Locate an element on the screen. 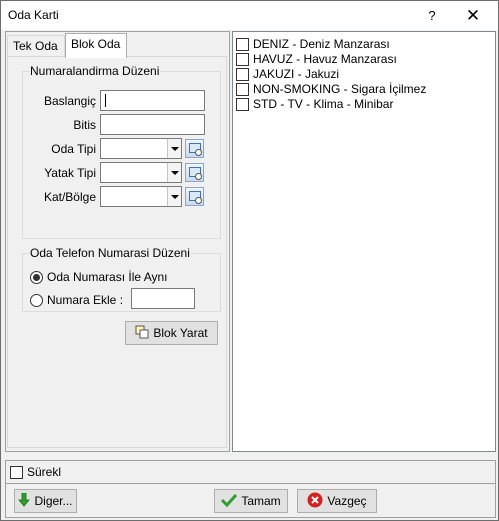  floor-label: Kat/Bölge is located at coordinates (69, 197).